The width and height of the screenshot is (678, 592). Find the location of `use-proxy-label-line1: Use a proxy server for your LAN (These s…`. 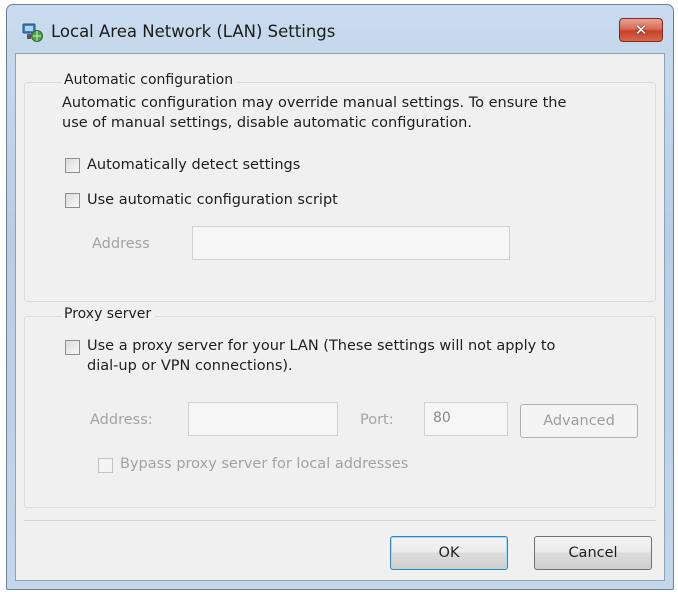

use-proxy-label-line1: Use a proxy server for your LAN (These s… is located at coordinates (321, 346).